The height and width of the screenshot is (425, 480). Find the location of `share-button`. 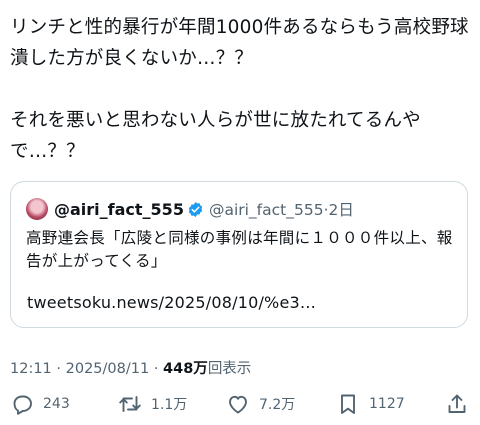

share-button is located at coordinates (457, 404).